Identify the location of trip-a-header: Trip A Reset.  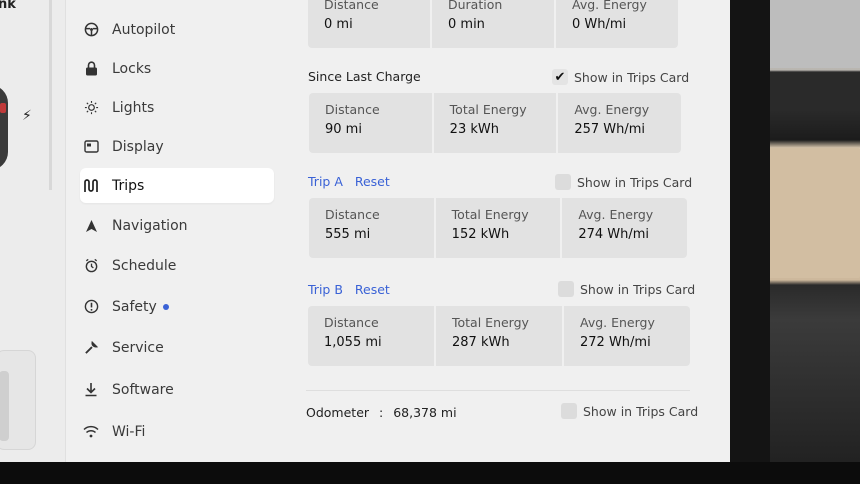
(355, 181).